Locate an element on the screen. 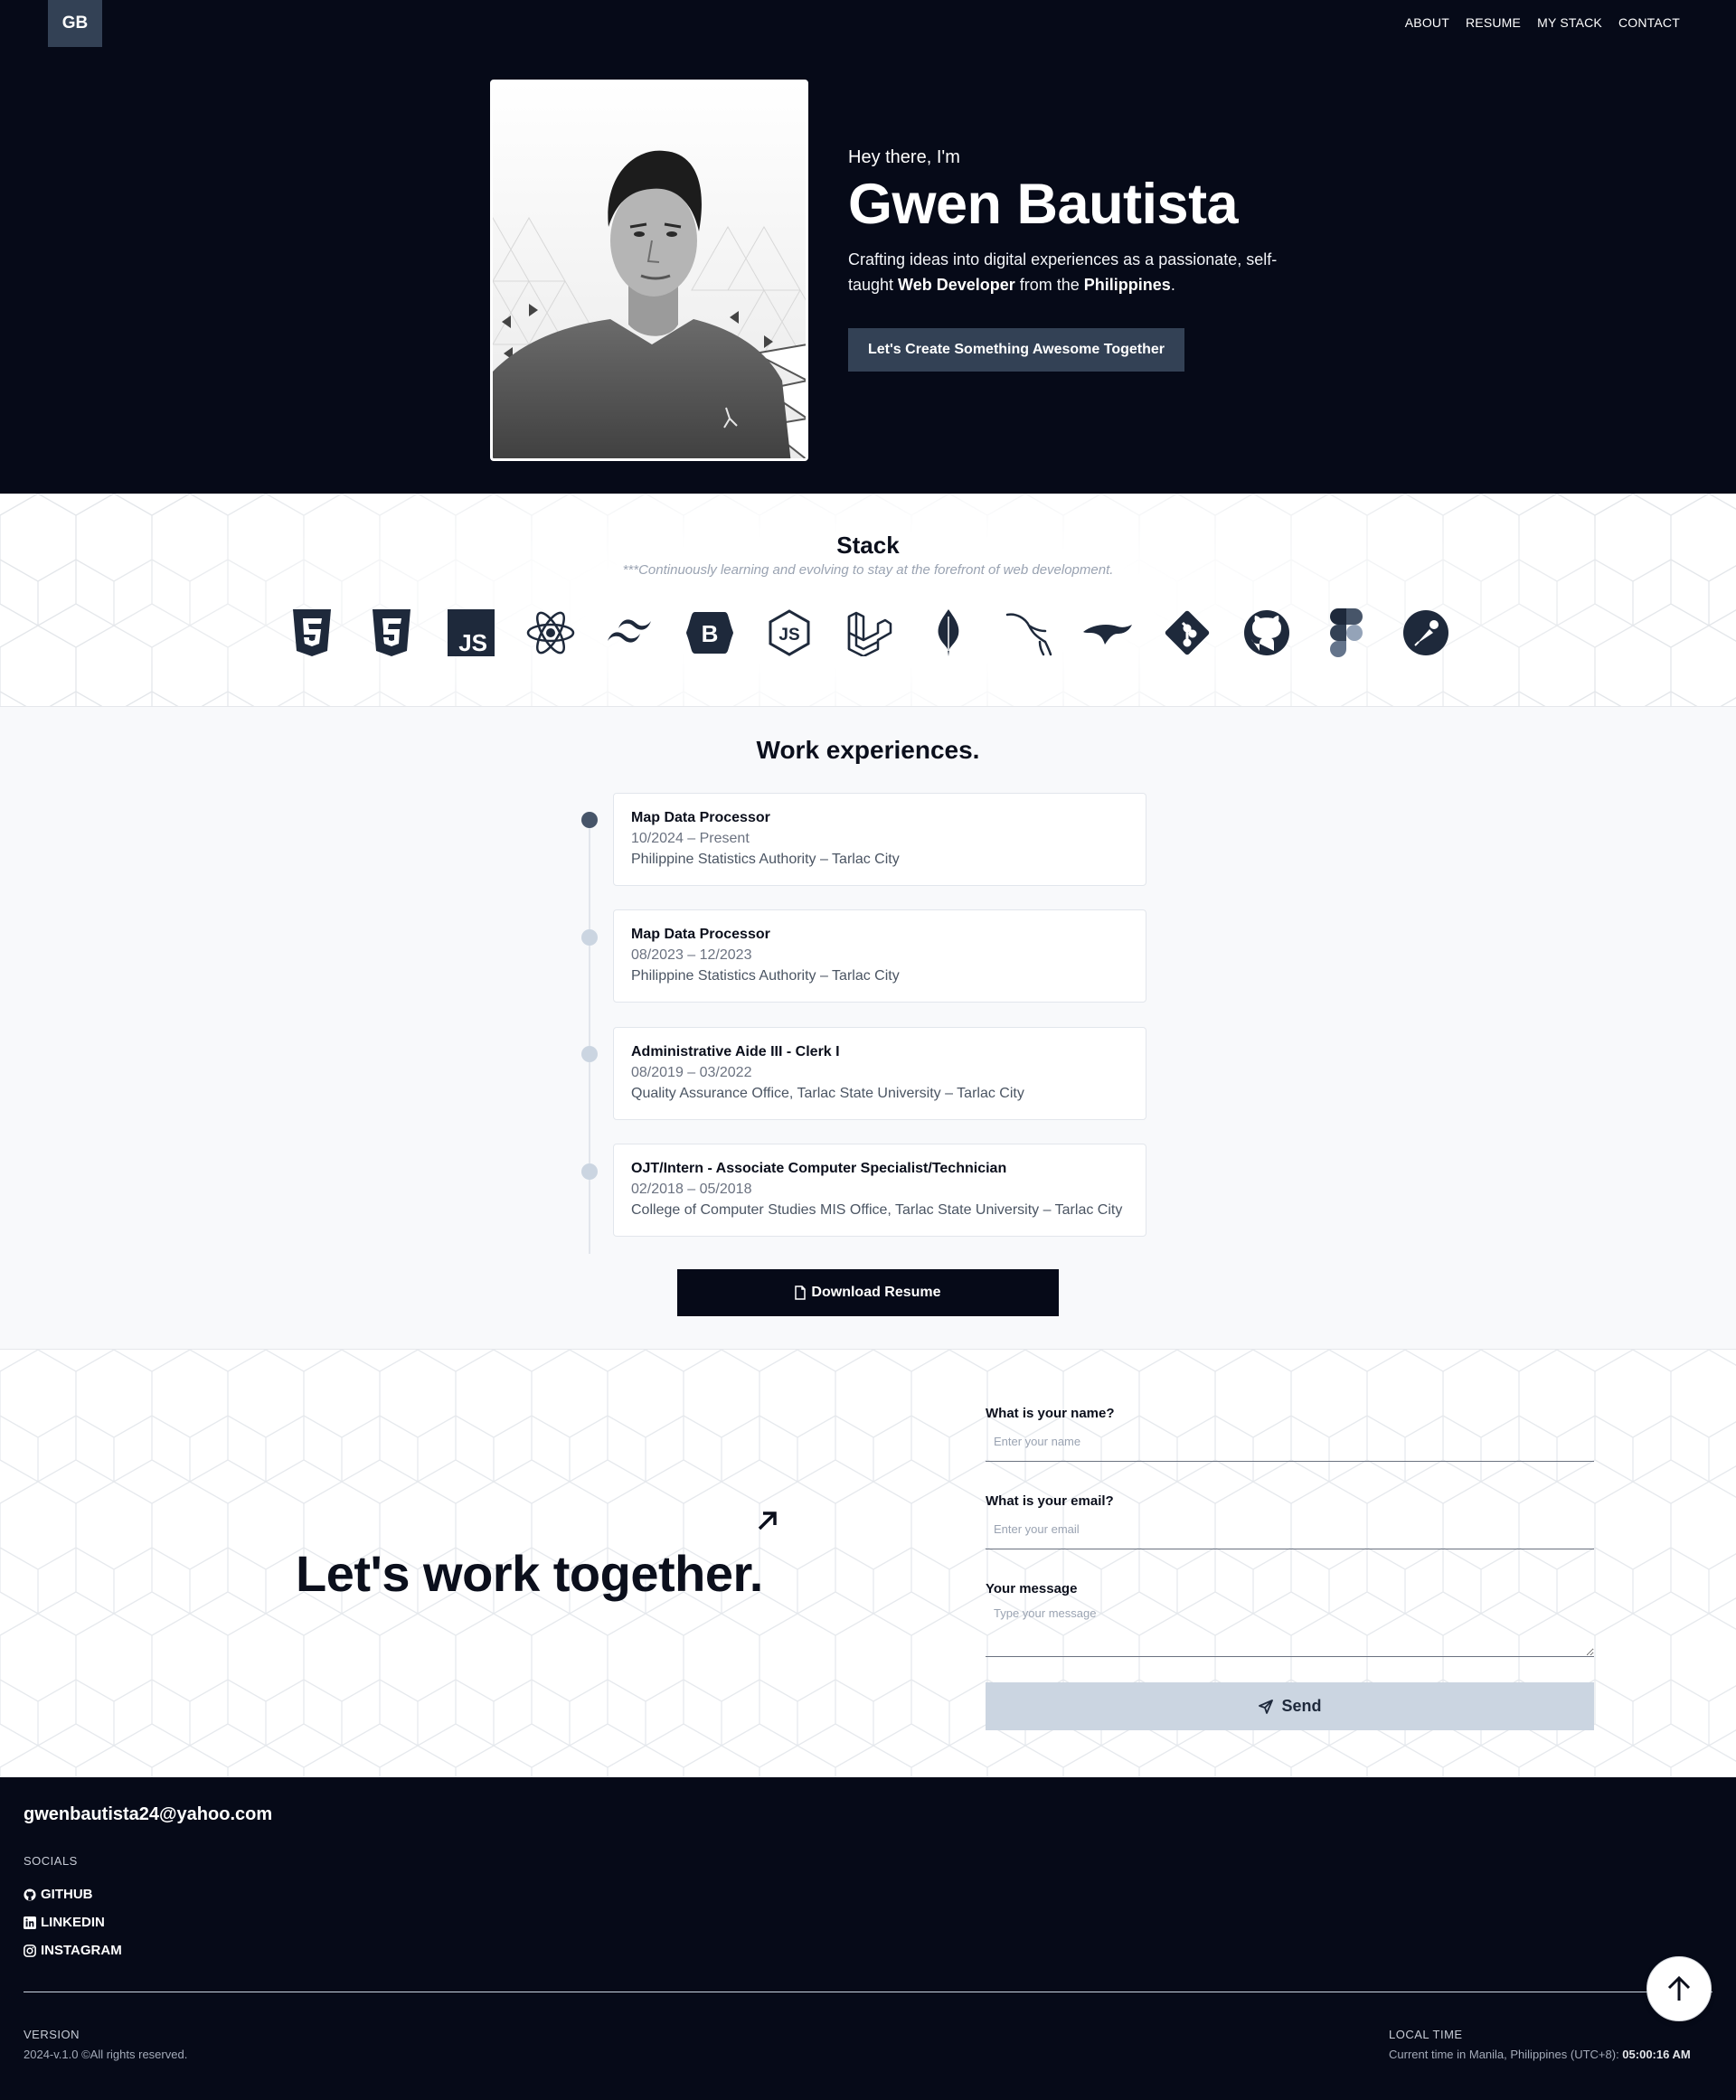  cta-button: Let's Create Something Awesome Together is located at coordinates (1016, 350).